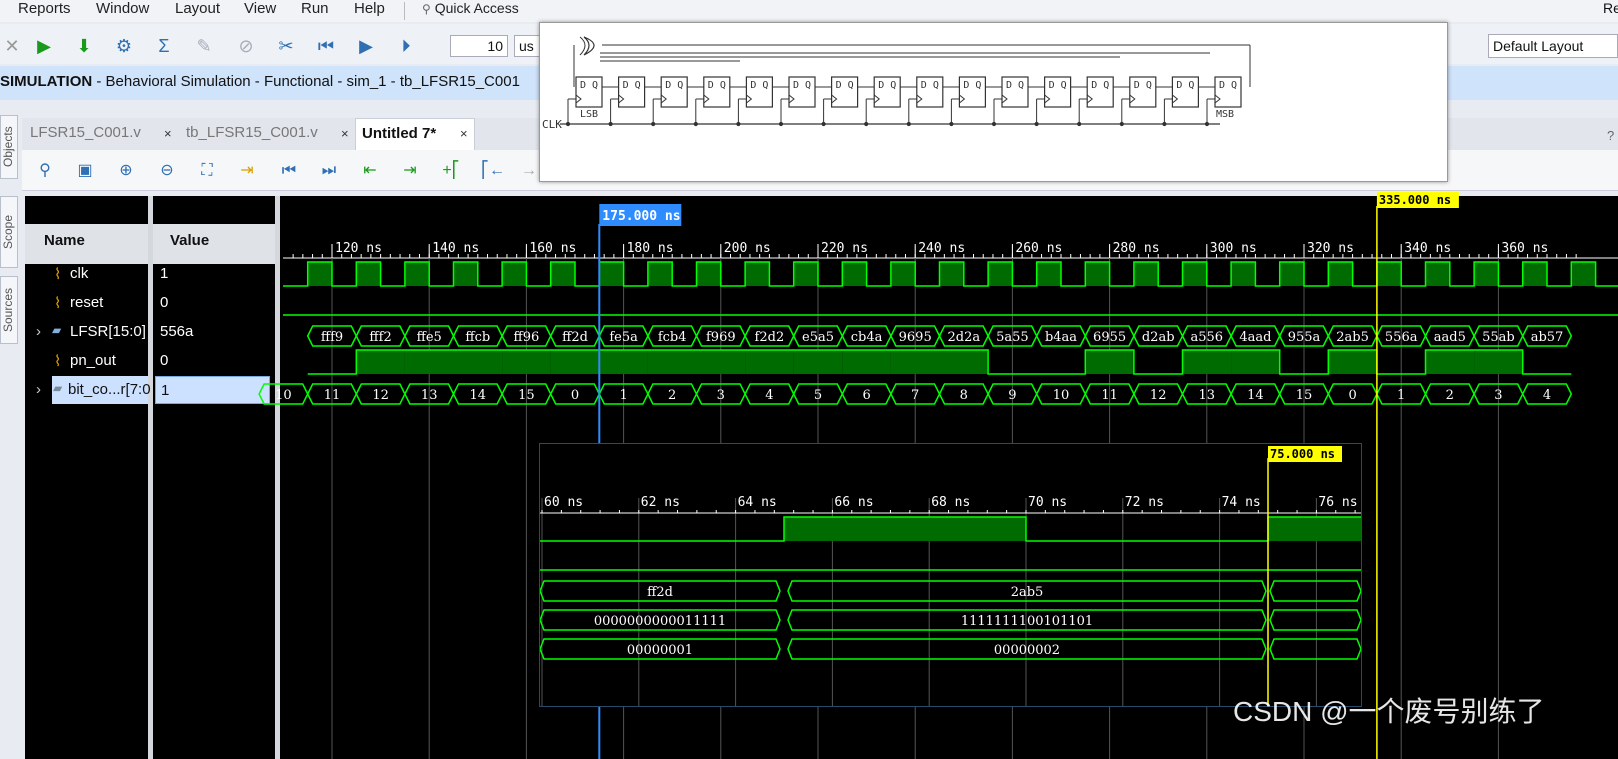  What do you see at coordinates (1315, 649) in the screenshot?
I see `zoom-counter-segment` at bounding box center [1315, 649].